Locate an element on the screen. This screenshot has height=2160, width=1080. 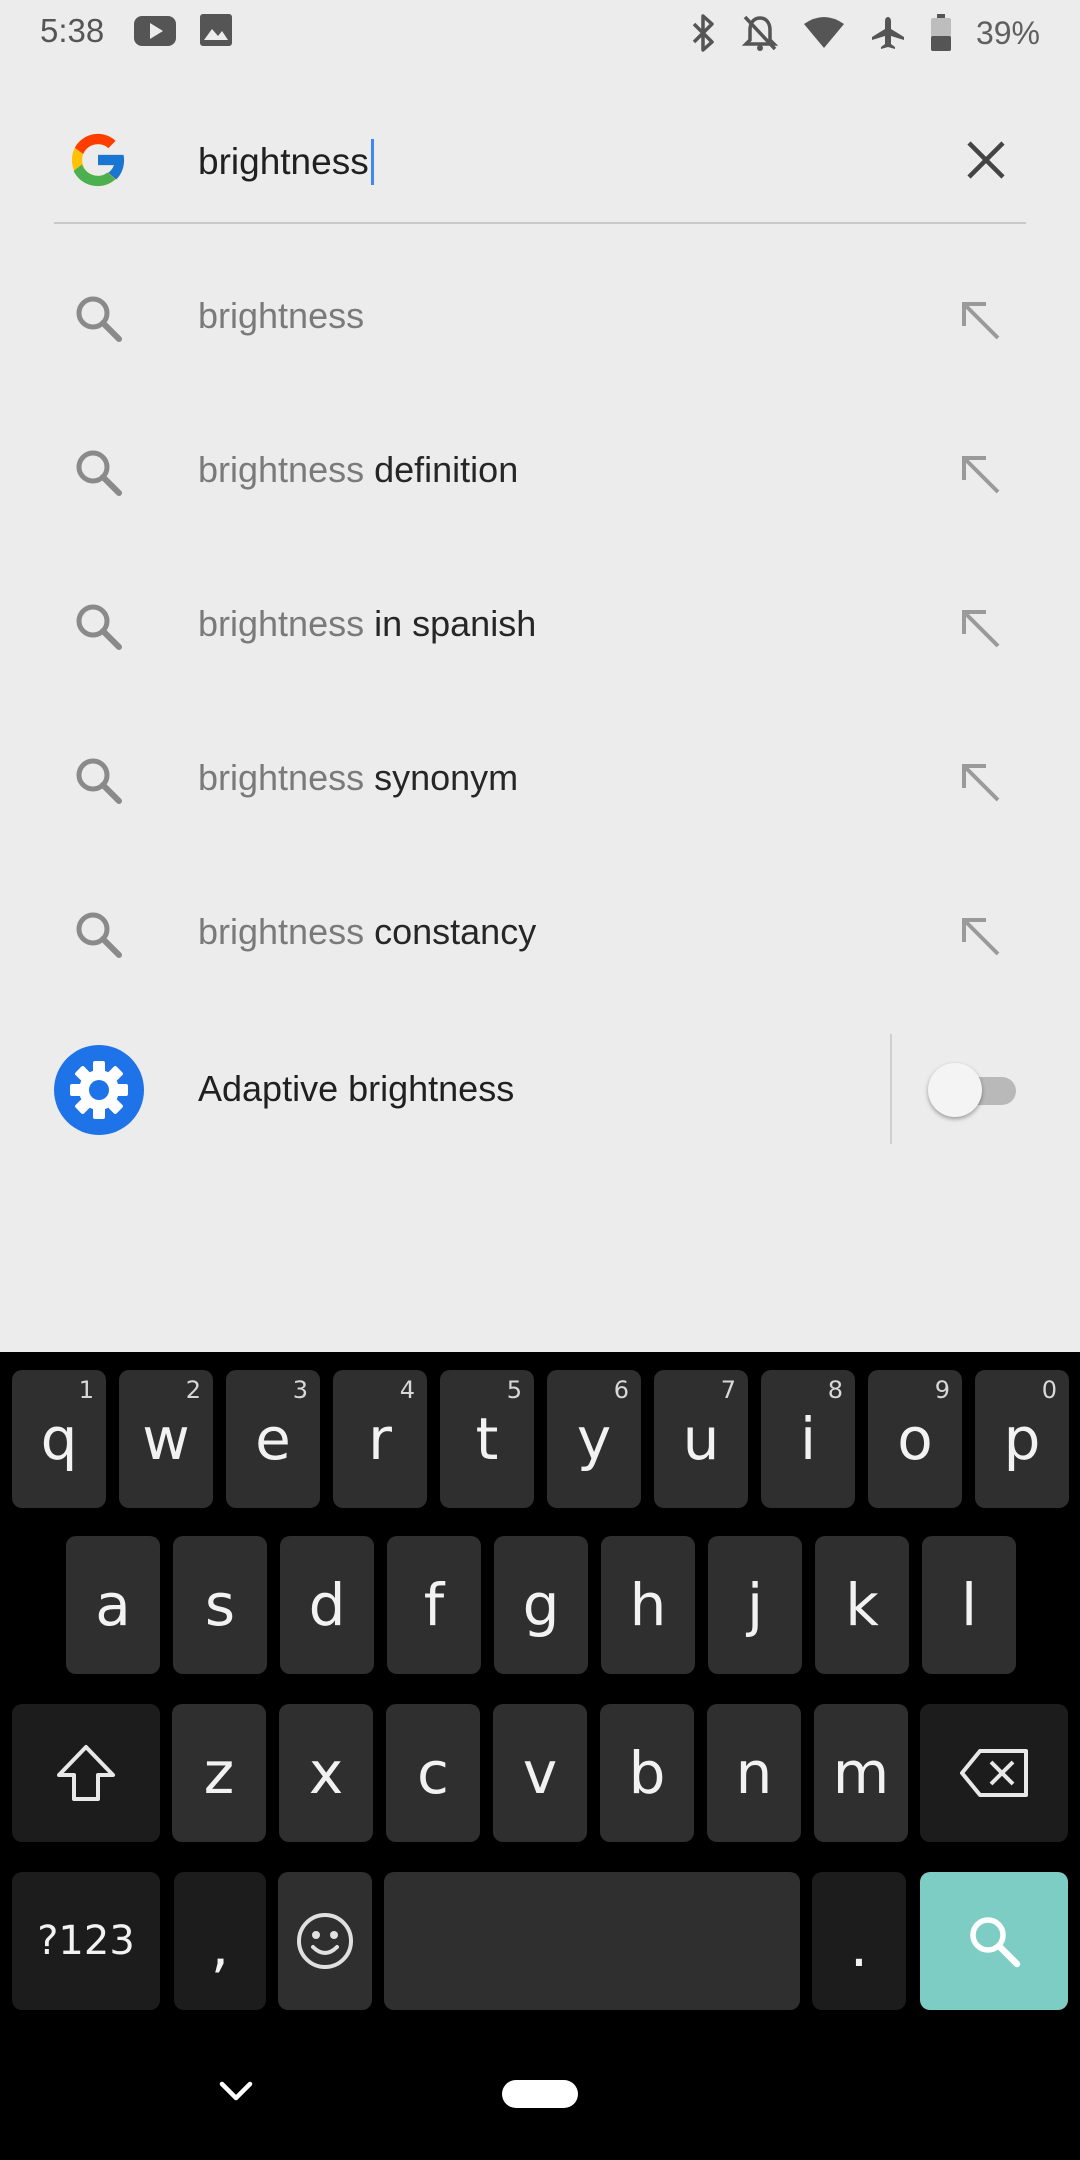
key-label: o is located at coordinates (915, 1439).